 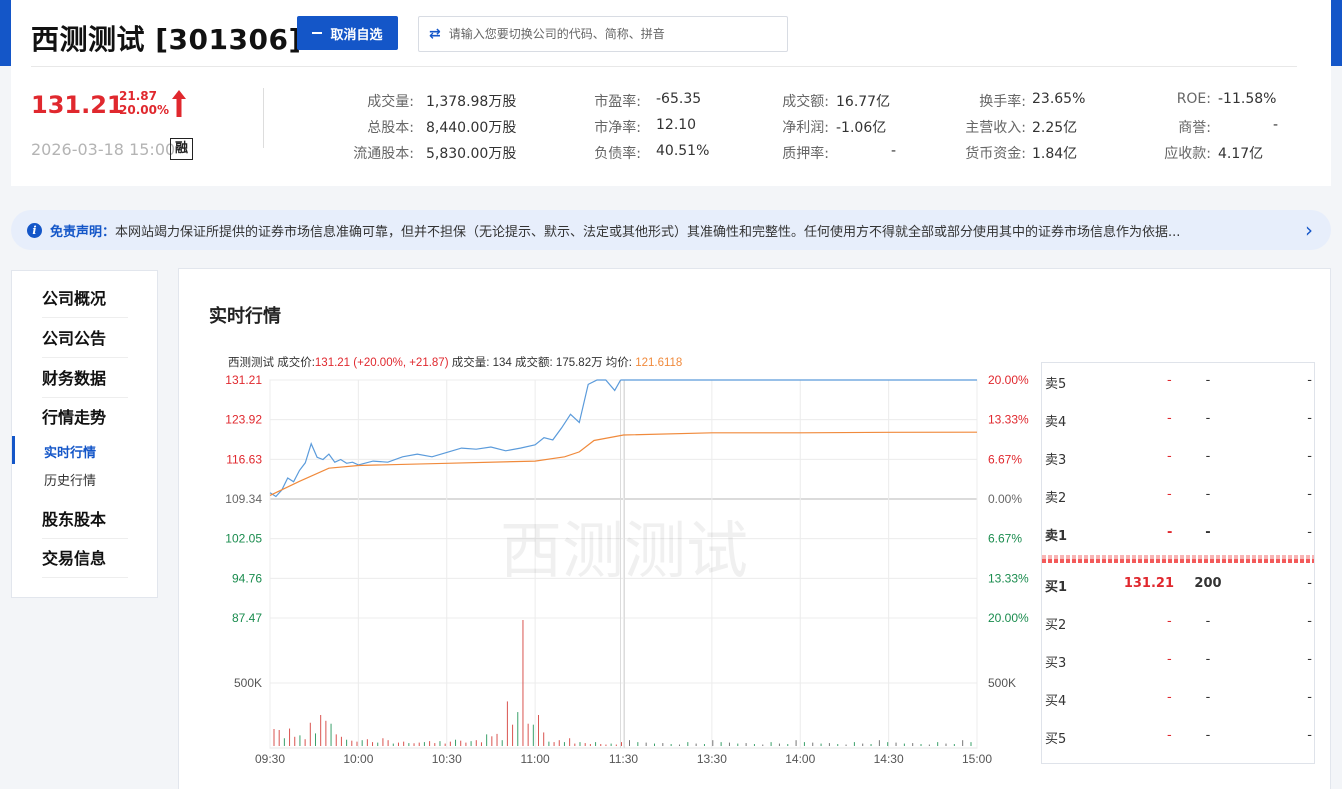 What do you see at coordinates (1179, 497) in the screenshot?
I see `ask-row: 卖2 - - -` at bounding box center [1179, 497].